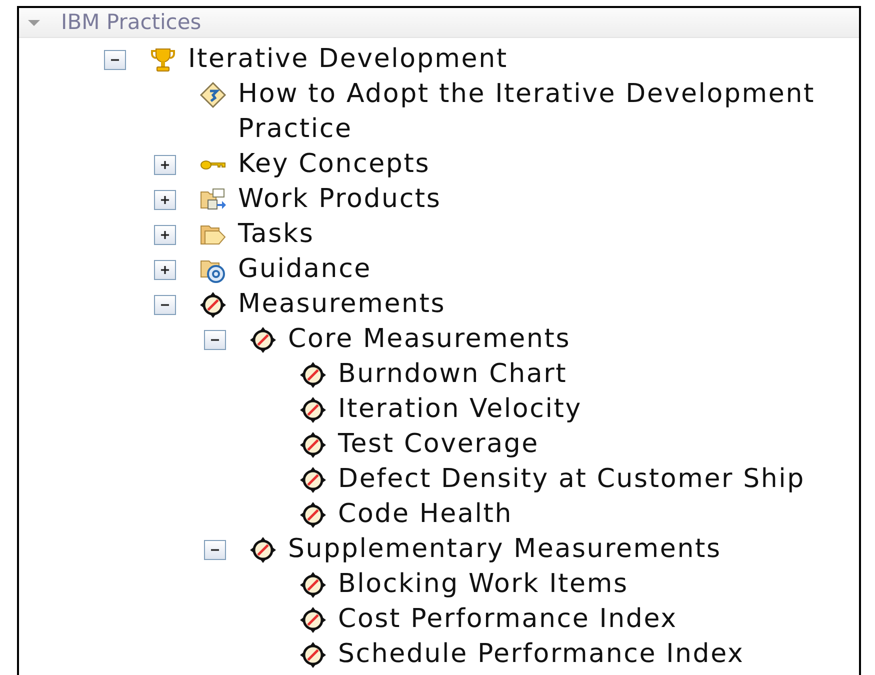 This screenshot has width=875, height=675. Describe the element at coordinates (213, 95) in the screenshot. I see `diamond-icon` at that location.